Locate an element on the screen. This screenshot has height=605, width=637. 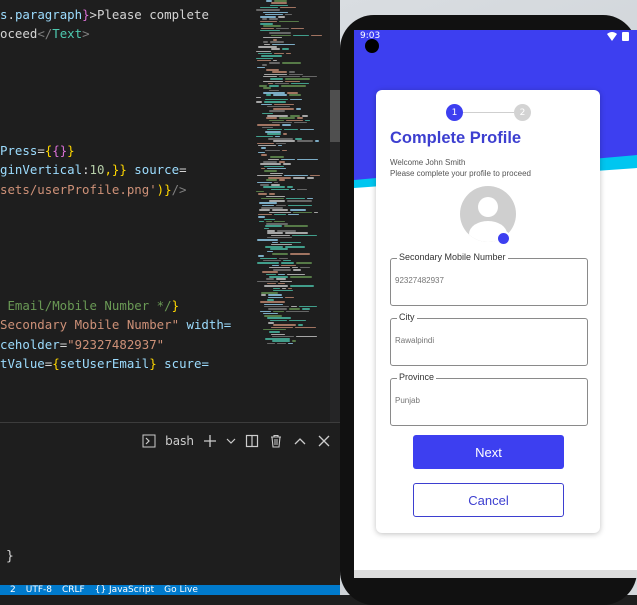
secondary-mobile-field: Secondary Mobile Number is located at coordinates (489, 279).